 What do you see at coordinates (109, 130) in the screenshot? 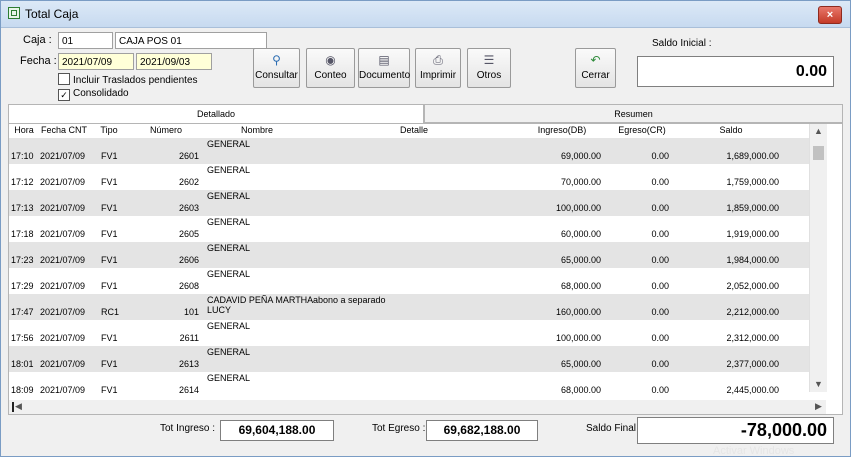
I see `col-tipo: Tipo` at bounding box center [109, 130].